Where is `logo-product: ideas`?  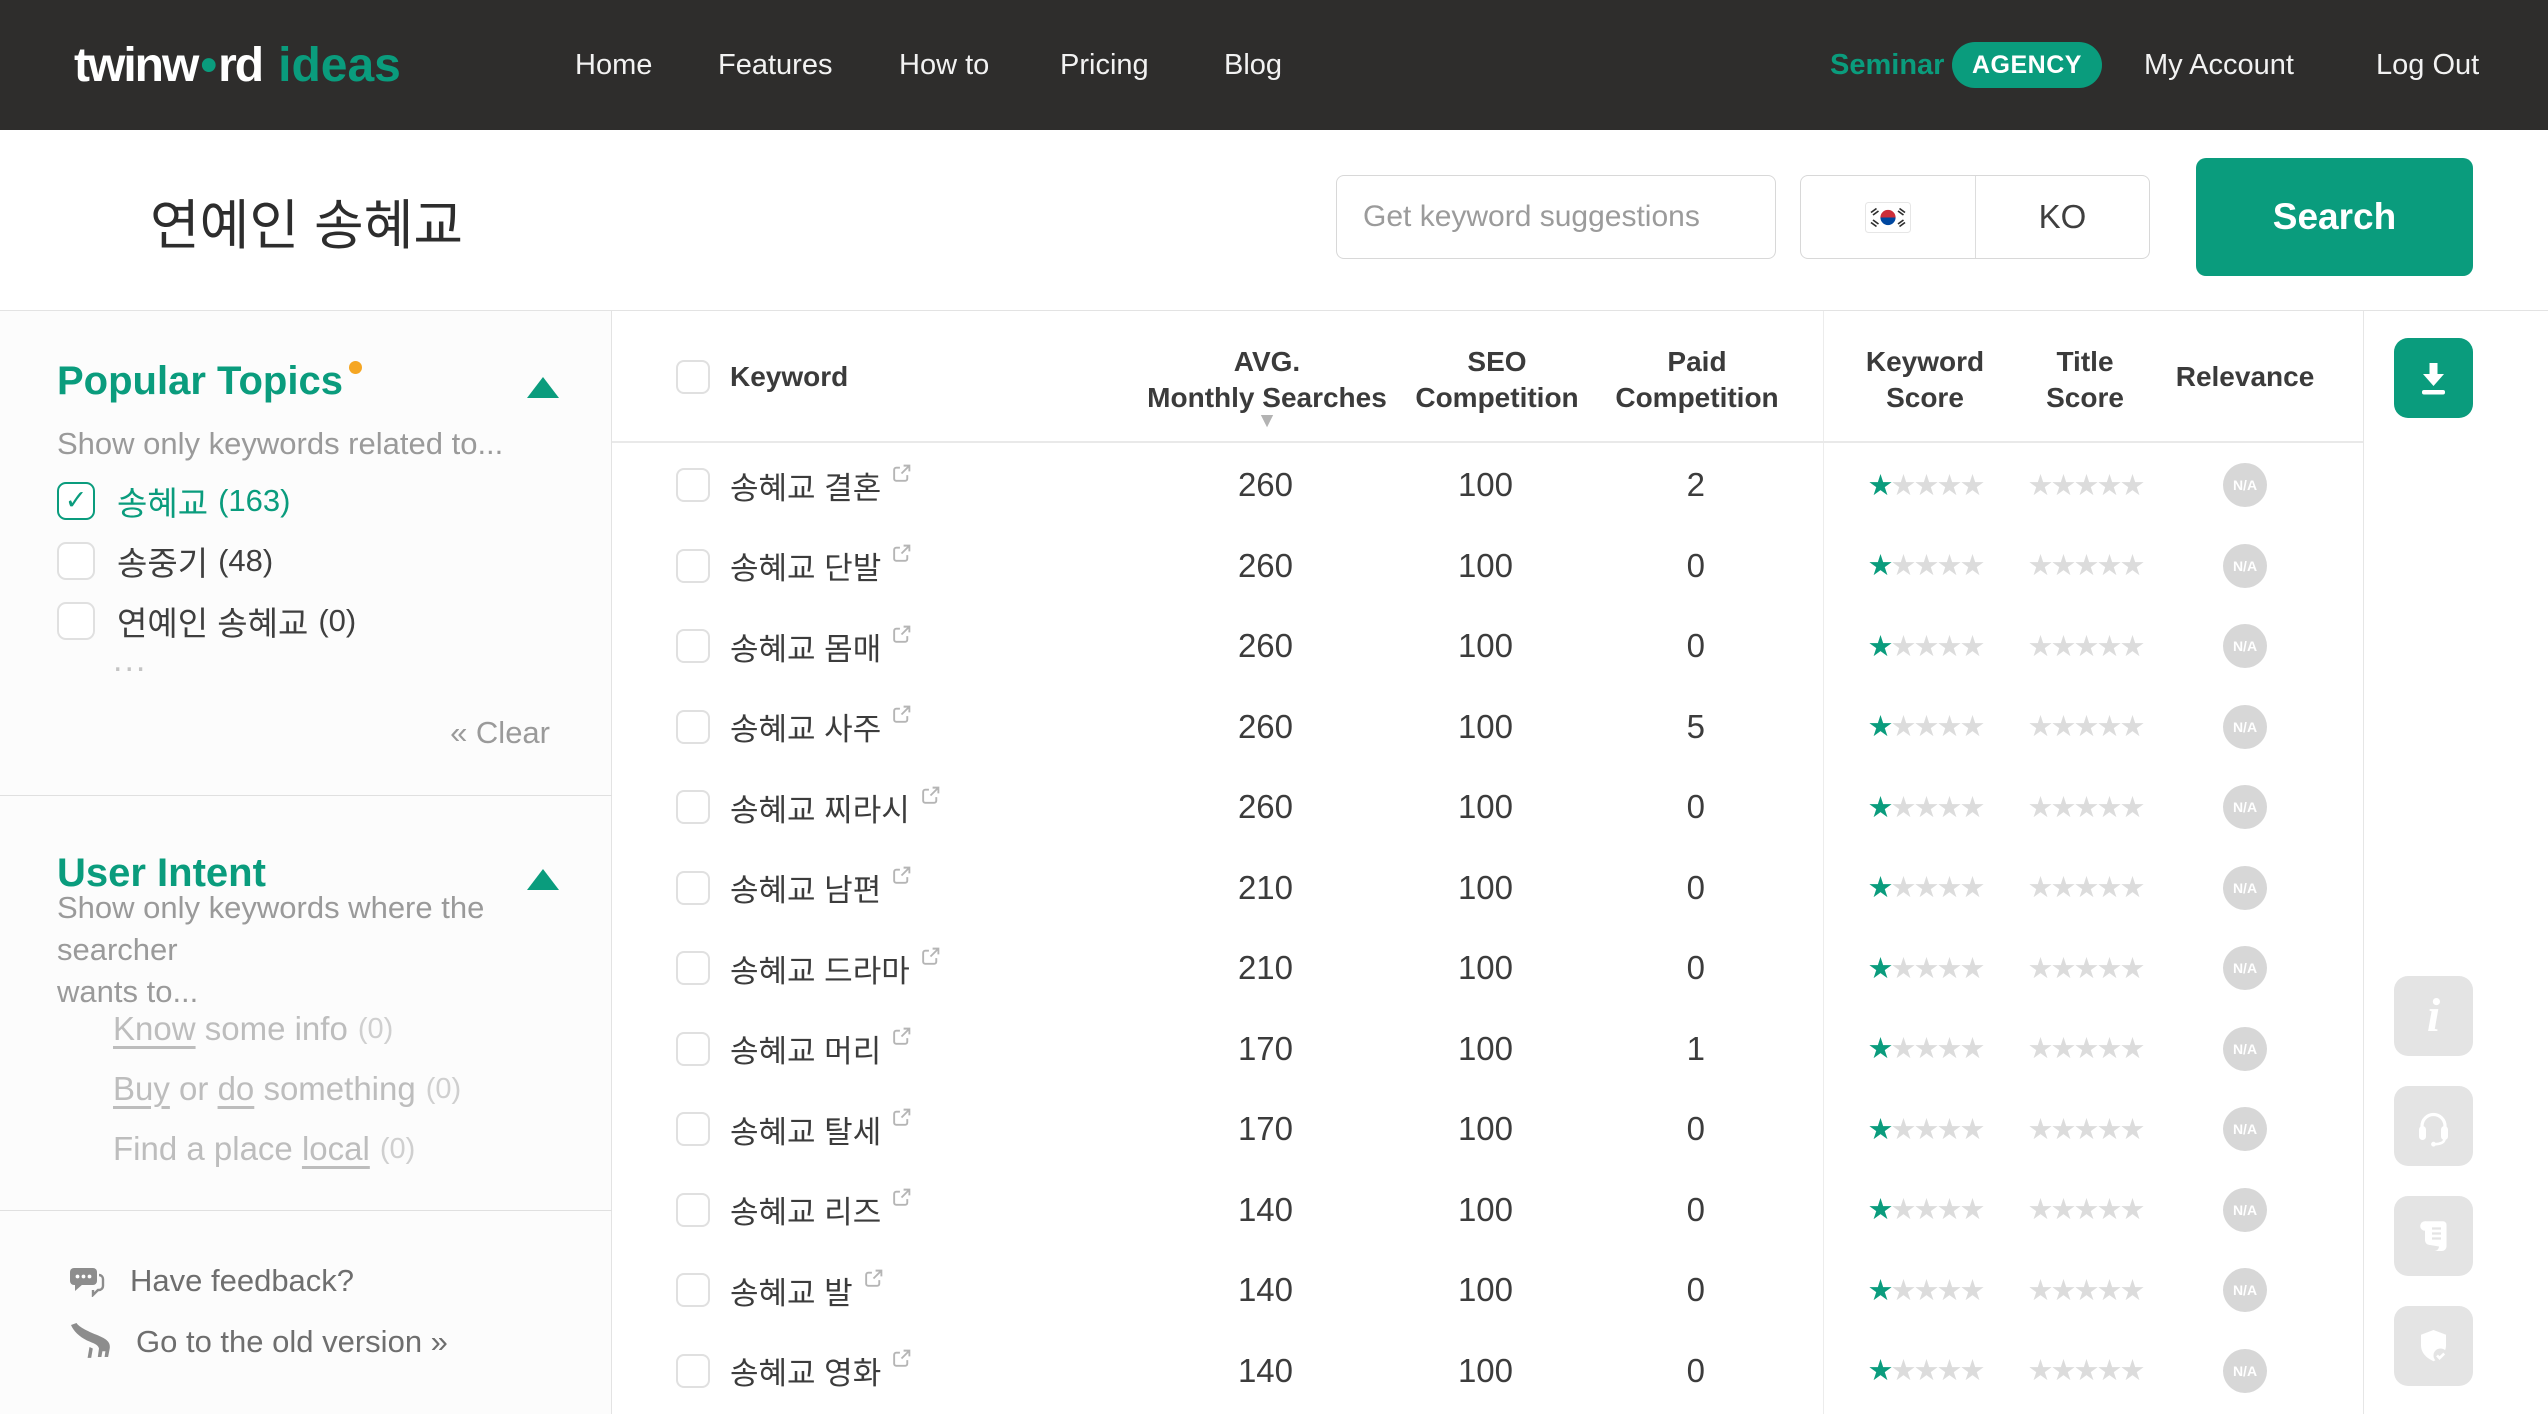
logo-product: ideas is located at coordinates (339, 65).